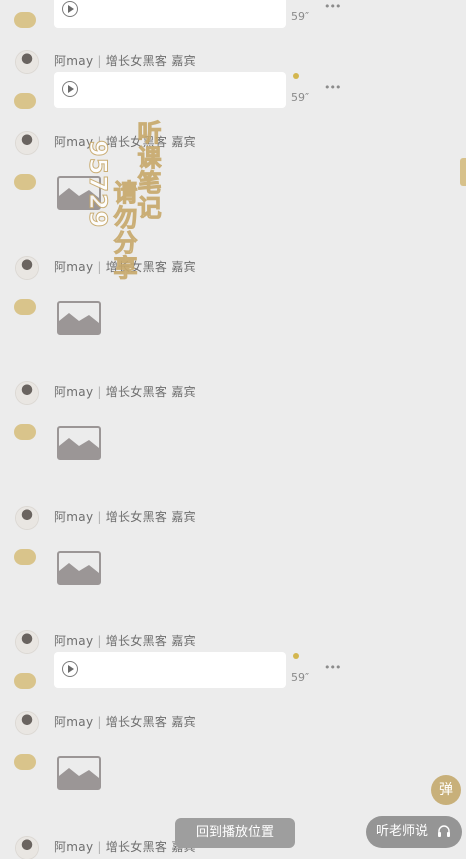 This screenshot has height=859, width=466. I want to click on listen-teacher-label: 听老师说, so click(402, 831).